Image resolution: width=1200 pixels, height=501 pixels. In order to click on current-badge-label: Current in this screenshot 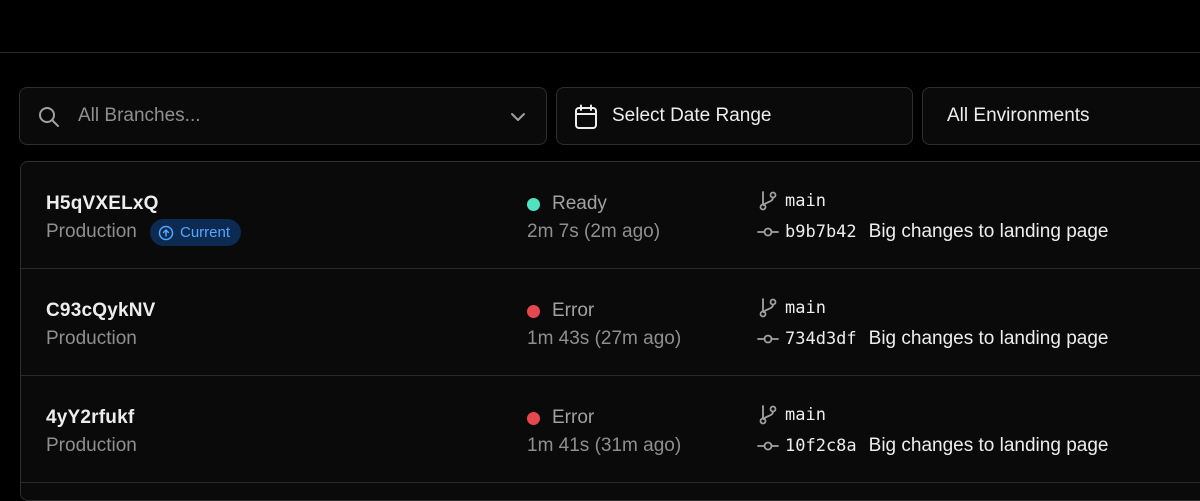, I will do `click(205, 232)`.